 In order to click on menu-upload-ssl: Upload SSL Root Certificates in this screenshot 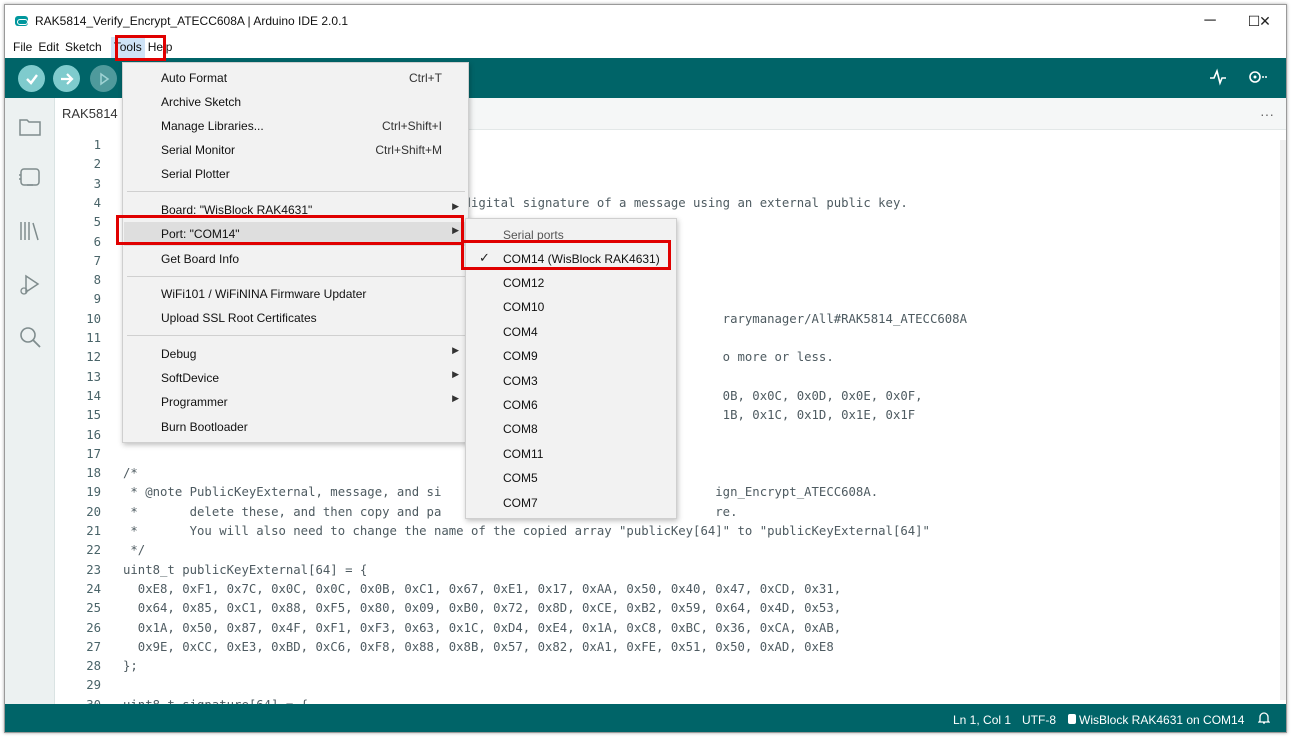, I will do `click(295, 318)`.